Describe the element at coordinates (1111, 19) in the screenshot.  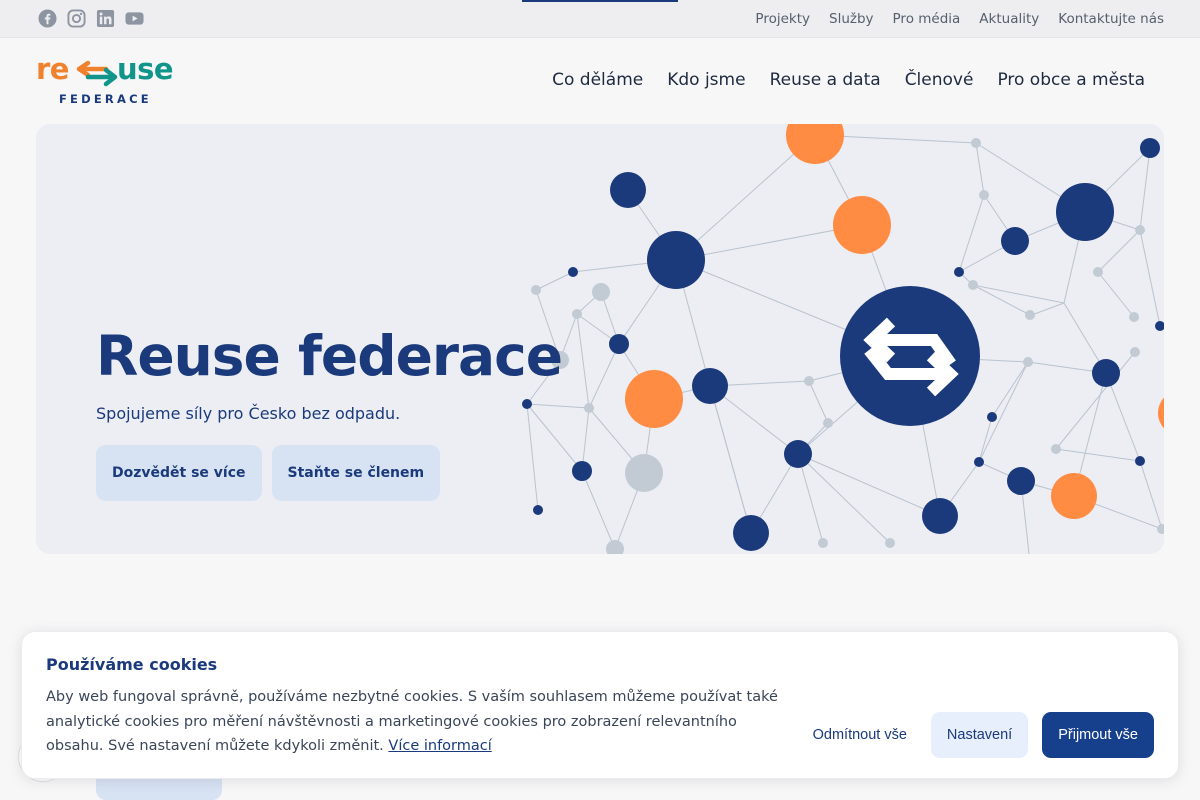
I see `utility-link-kontakt: Kontaktujte nás` at that location.